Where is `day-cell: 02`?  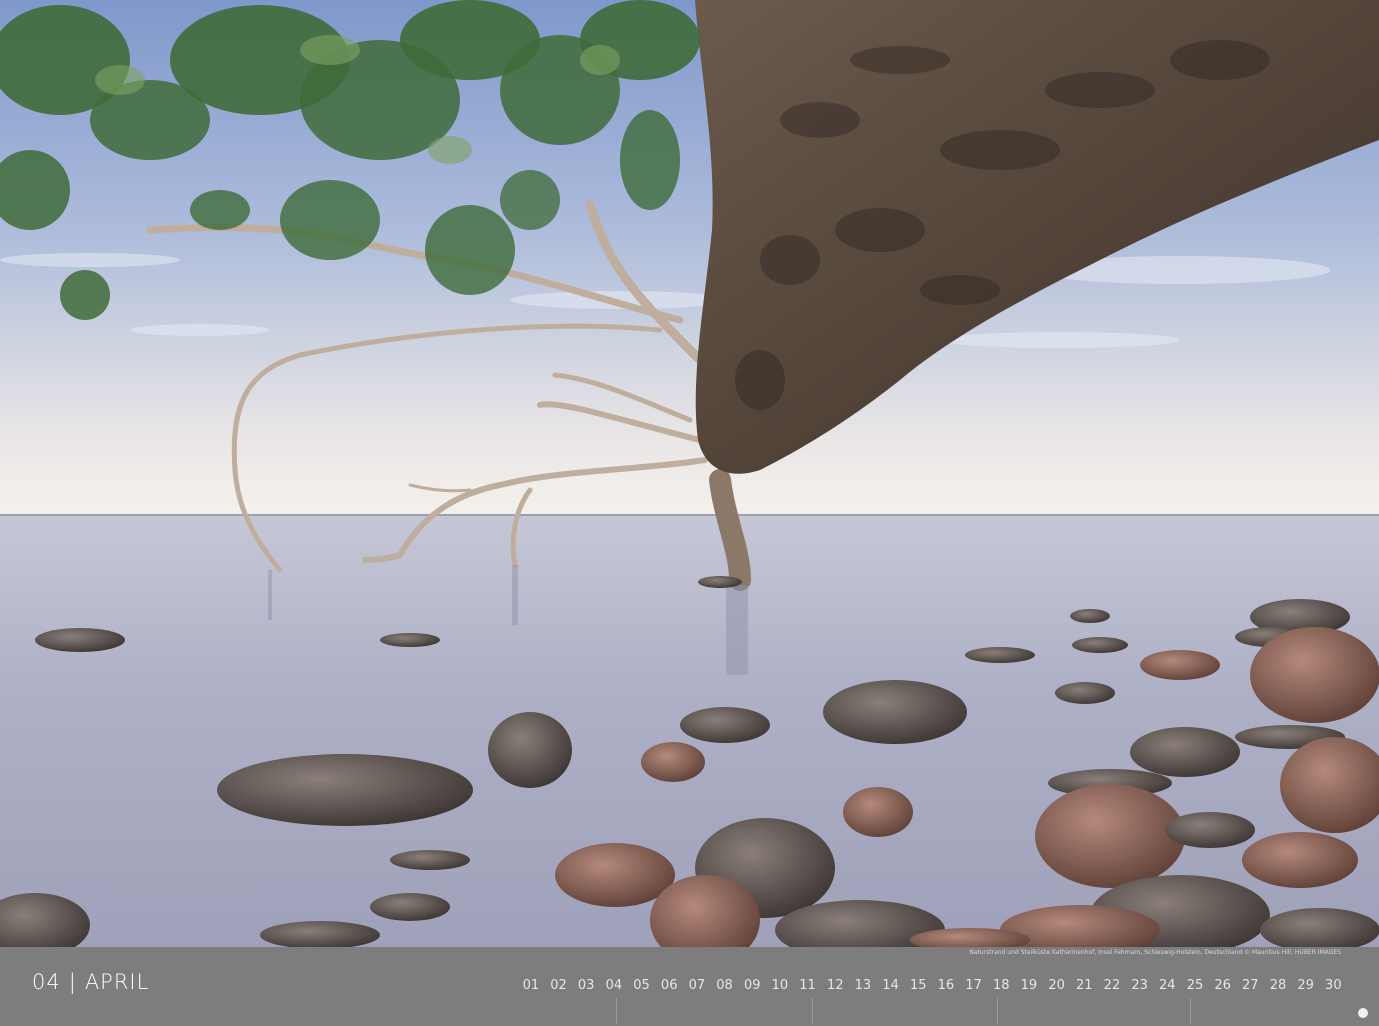 day-cell: 02 is located at coordinates (558, 985).